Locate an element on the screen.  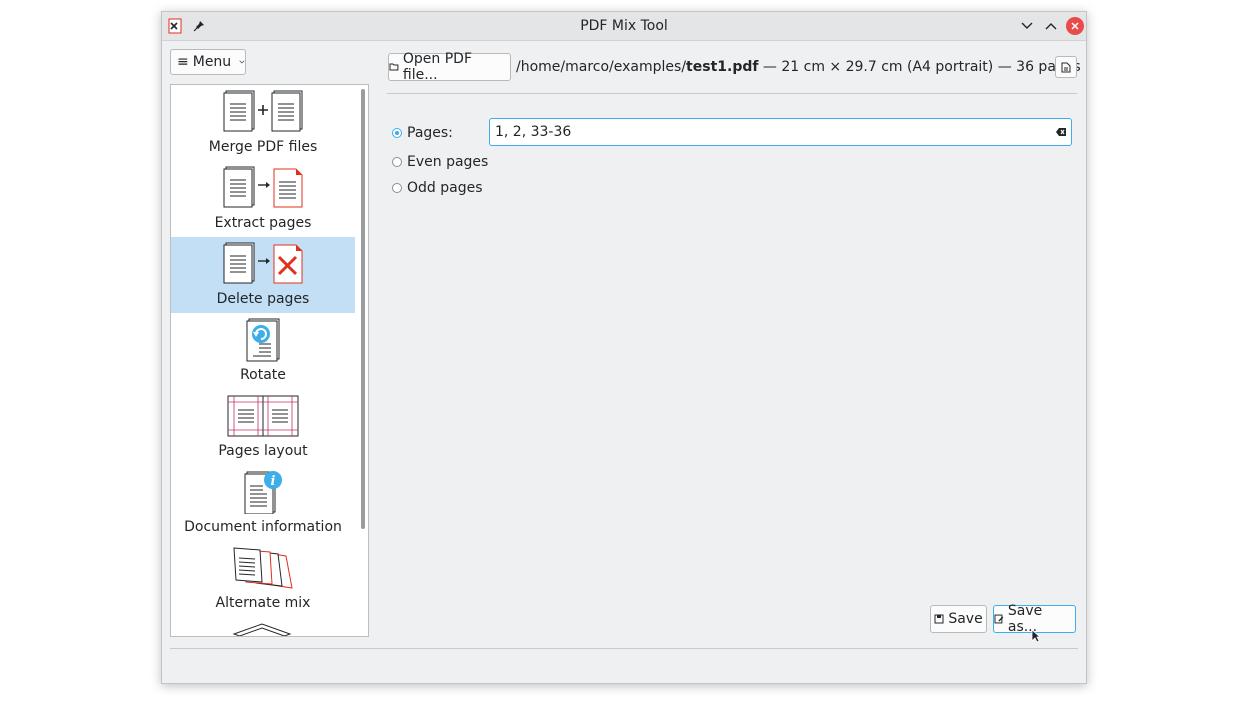
tool-merge-pdf-files: Merge PDF files is located at coordinates (263, 123).